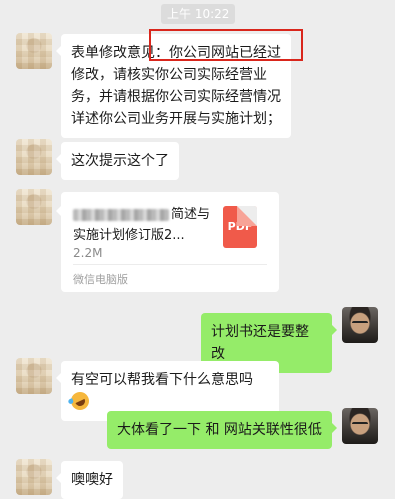 The width and height of the screenshot is (395, 499). Describe the element at coordinates (260, 343) in the screenshot. I see `message-text: 计划书还是要整改` at that location.